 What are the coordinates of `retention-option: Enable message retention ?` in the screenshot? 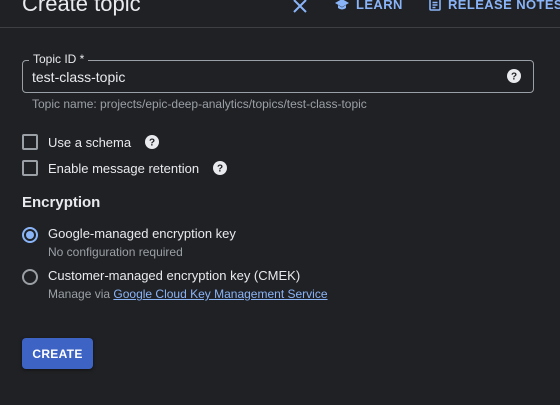 It's located at (125, 168).